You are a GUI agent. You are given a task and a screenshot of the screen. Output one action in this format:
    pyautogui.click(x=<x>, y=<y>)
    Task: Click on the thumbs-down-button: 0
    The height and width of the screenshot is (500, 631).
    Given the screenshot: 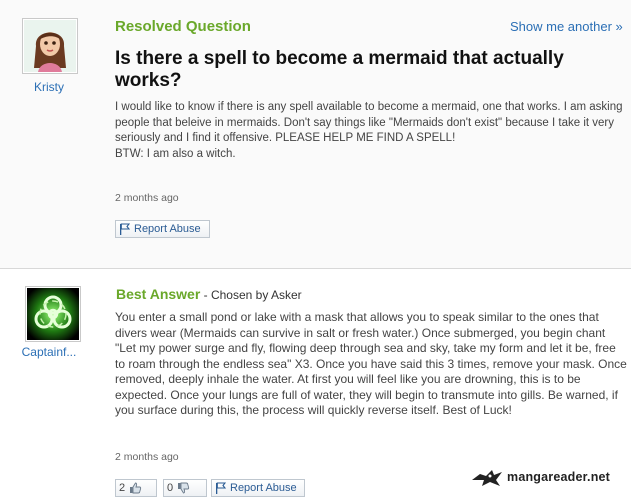 What is the action you would take?
    pyautogui.click(x=185, y=488)
    